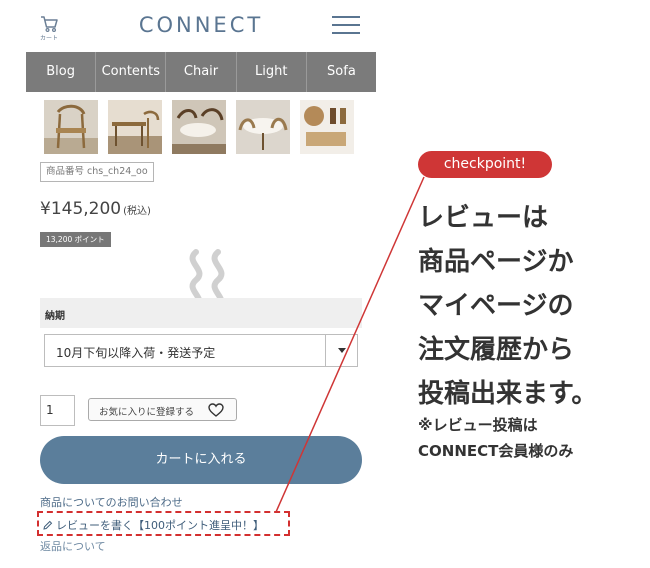 Image resolution: width=650 pixels, height=568 pixels. Describe the element at coordinates (341, 72) in the screenshot. I see `nav-item-sofa: Sofa` at that location.